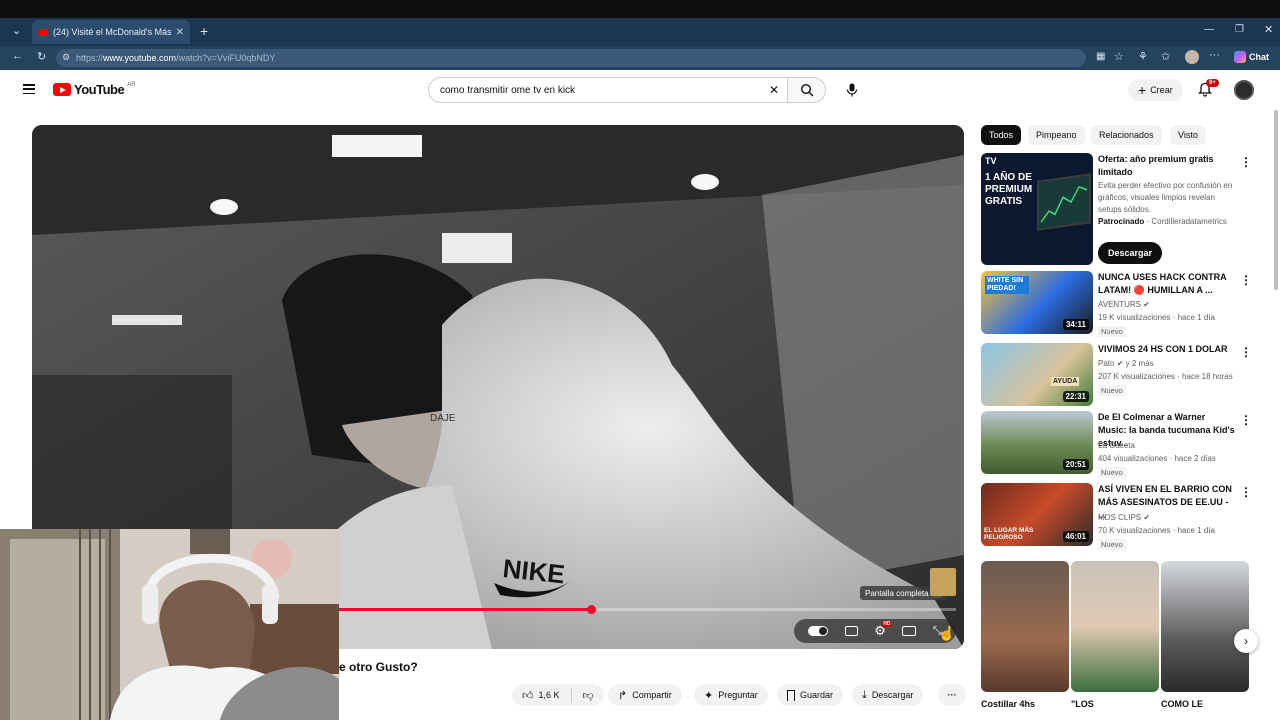  Describe the element at coordinates (864, 694) in the screenshot. I see `download-icon: ⤓` at that location.